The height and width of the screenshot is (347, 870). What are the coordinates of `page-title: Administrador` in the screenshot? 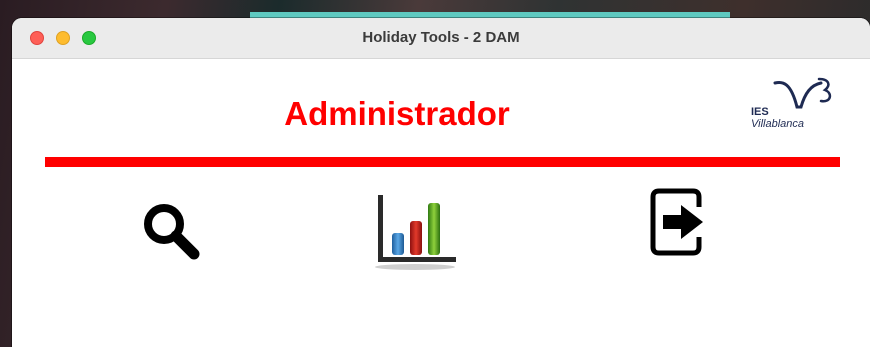 It's located at (397, 113).